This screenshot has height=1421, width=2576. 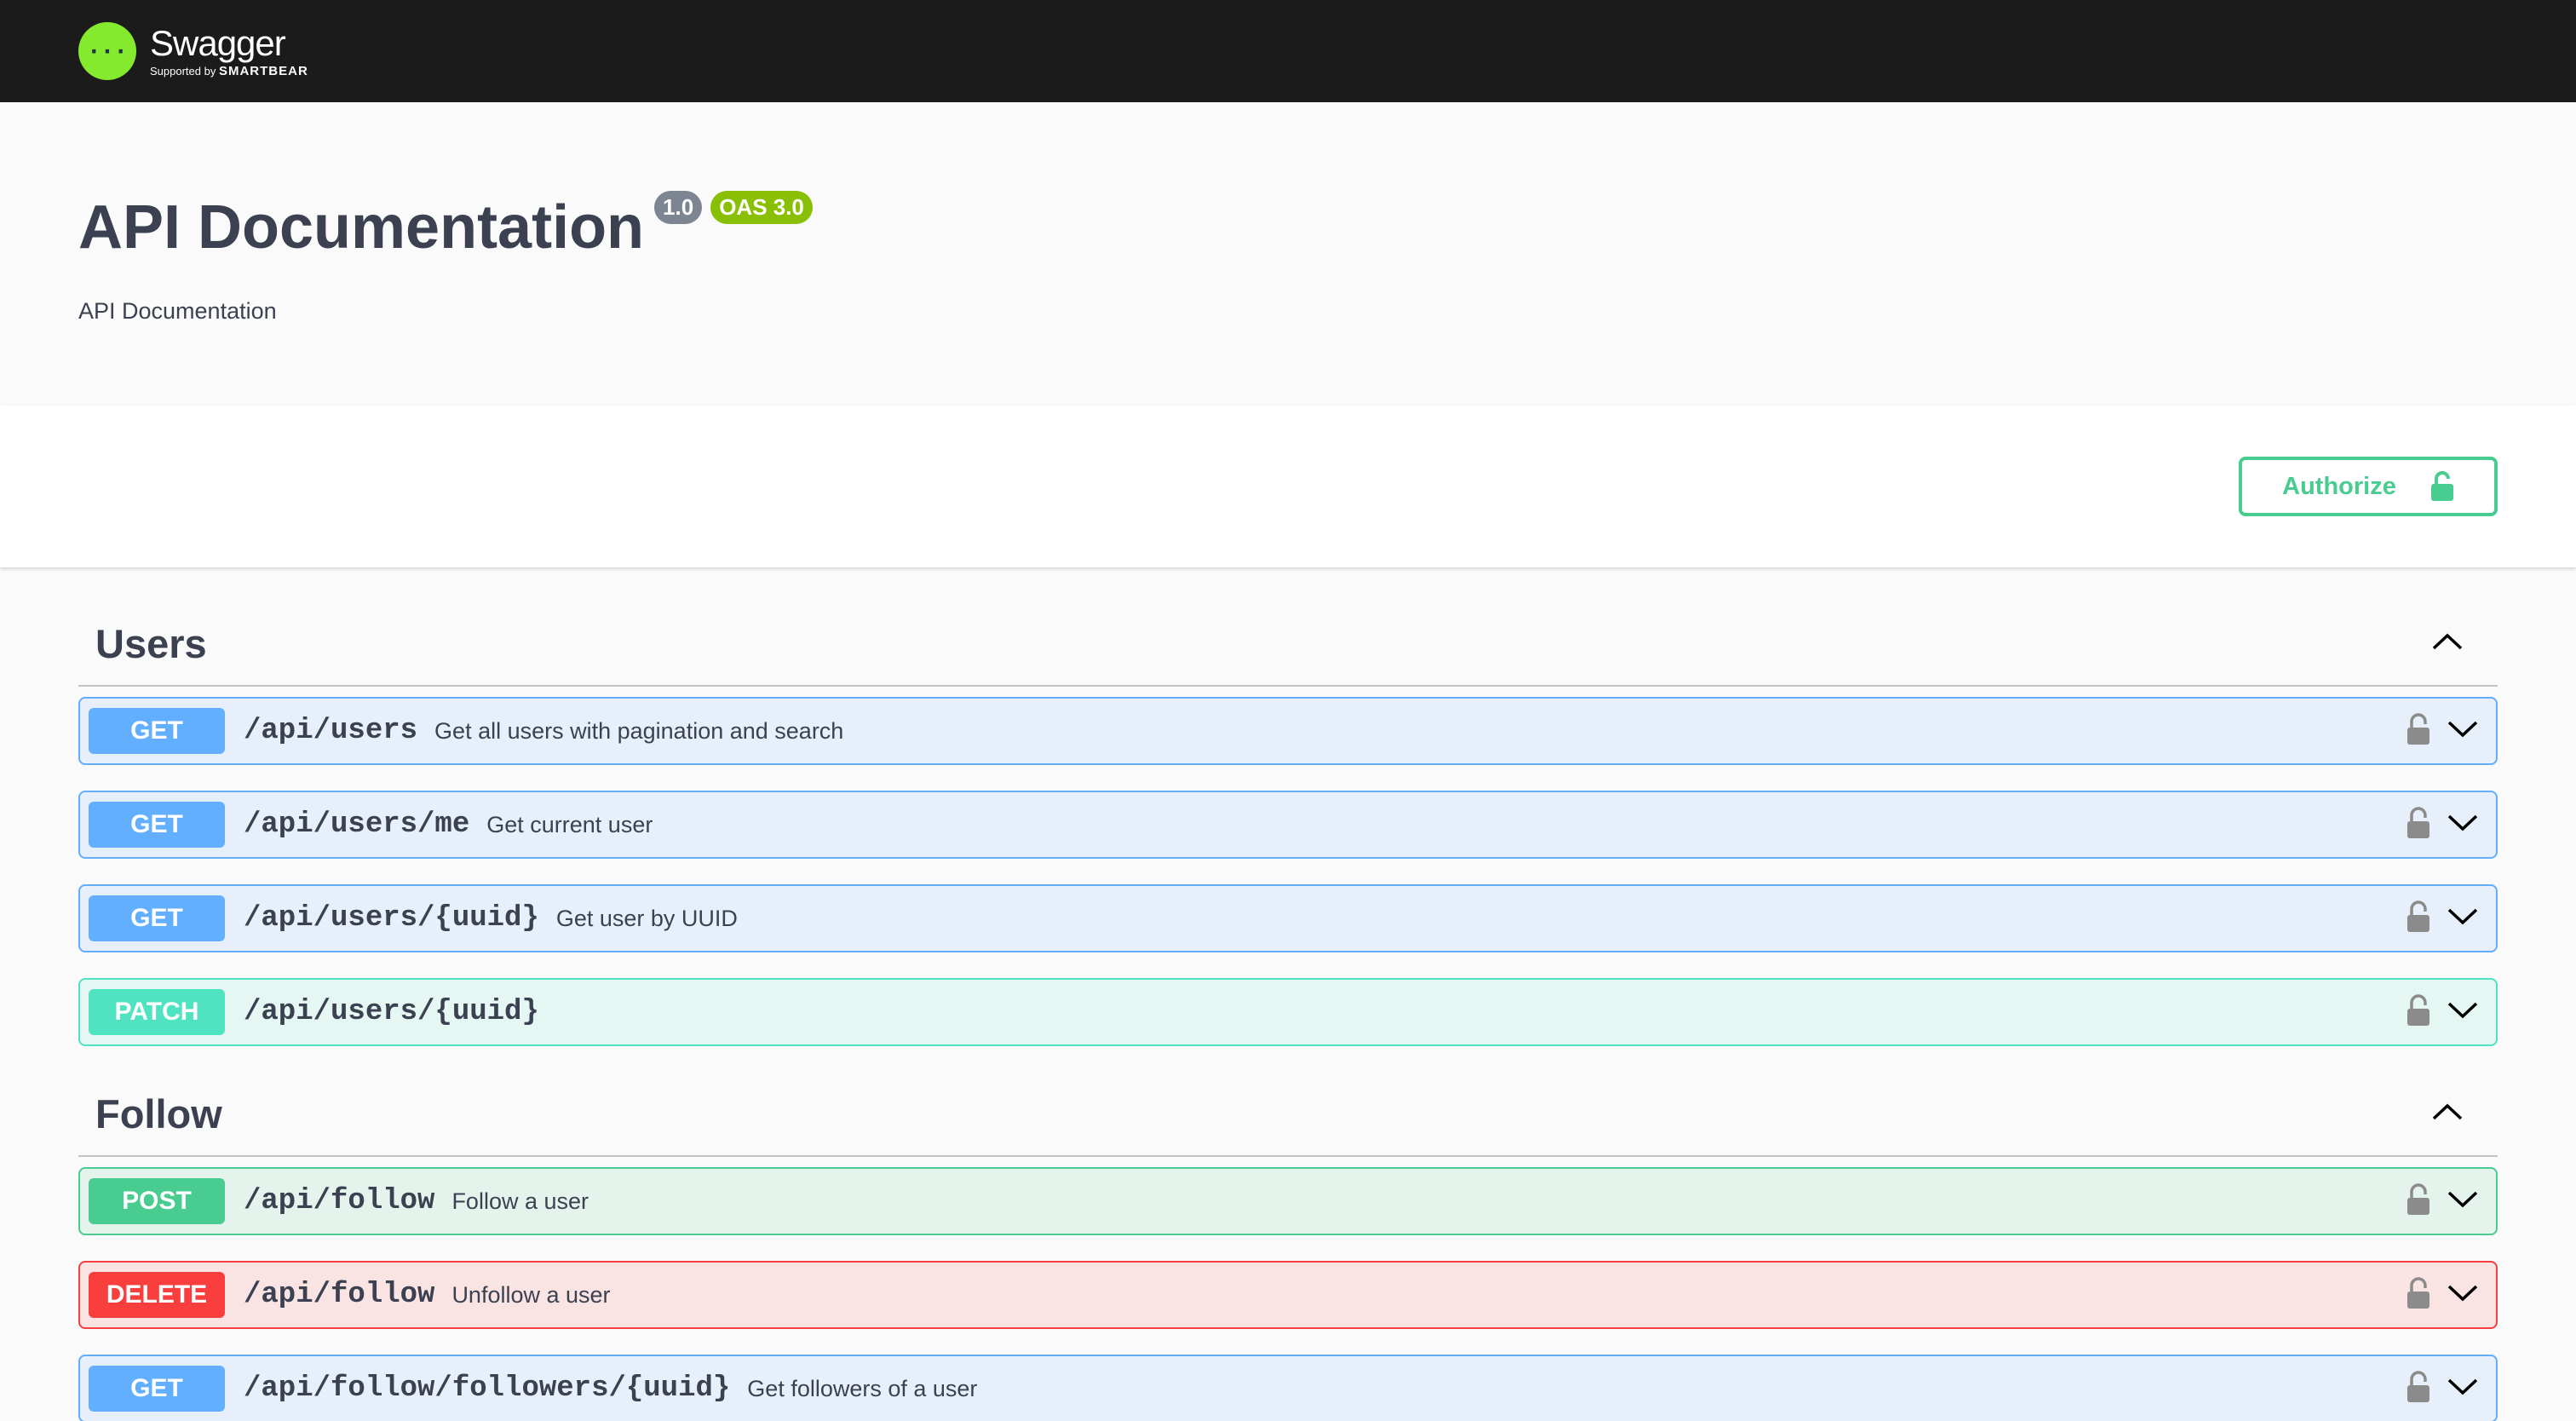 I want to click on operation-path: /api/follow/followers/{uuid}, so click(x=488, y=1388).